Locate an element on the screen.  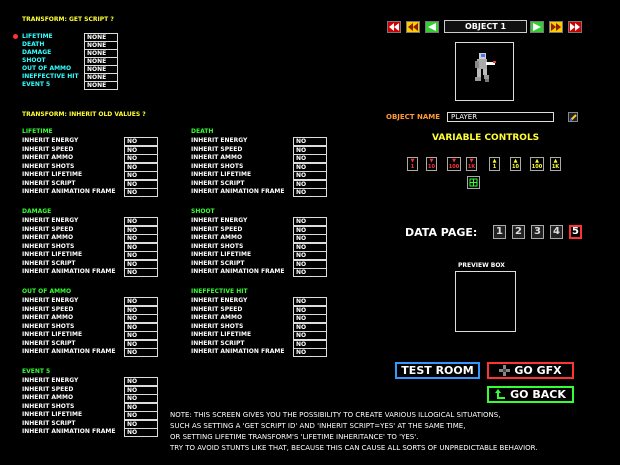
first-object-button is located at coordinates (394, 27).